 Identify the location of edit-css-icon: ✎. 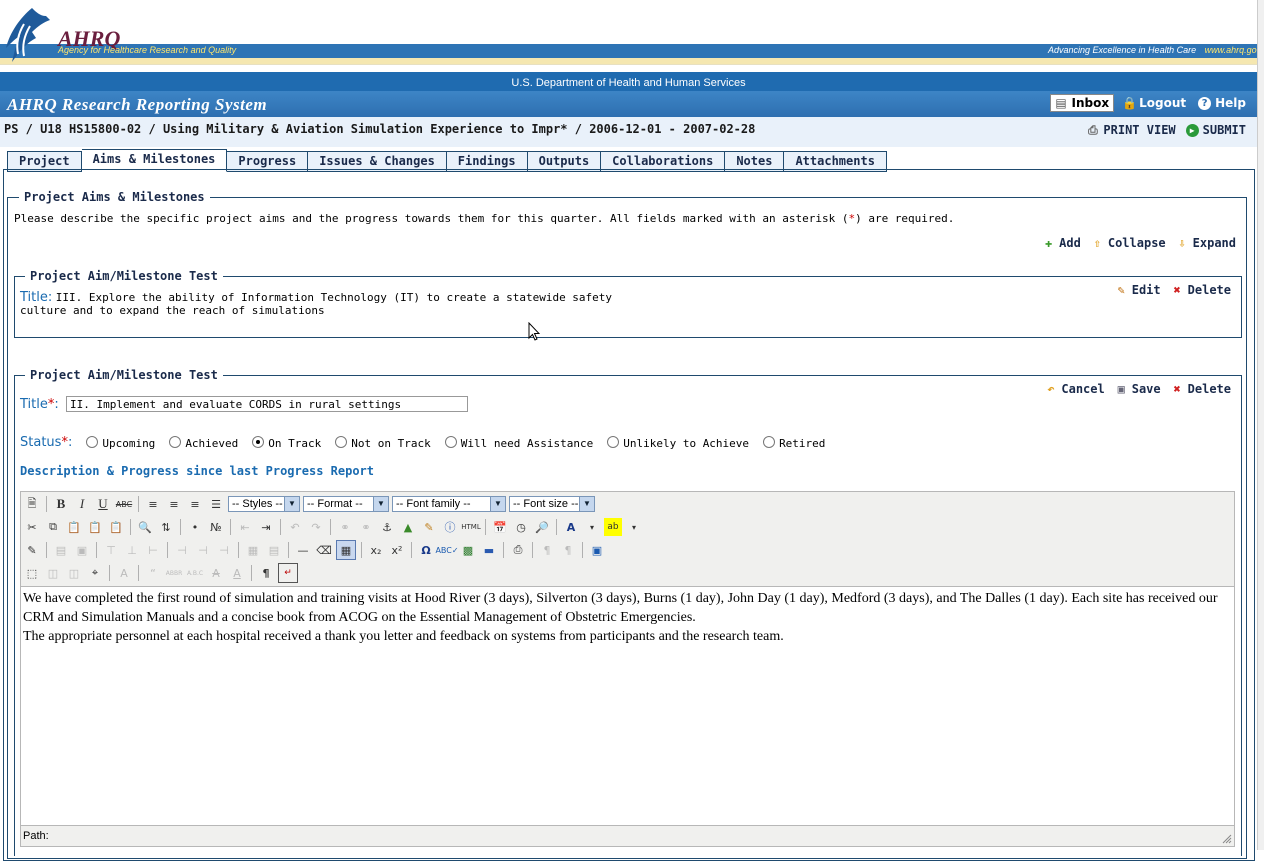
(32, 550).